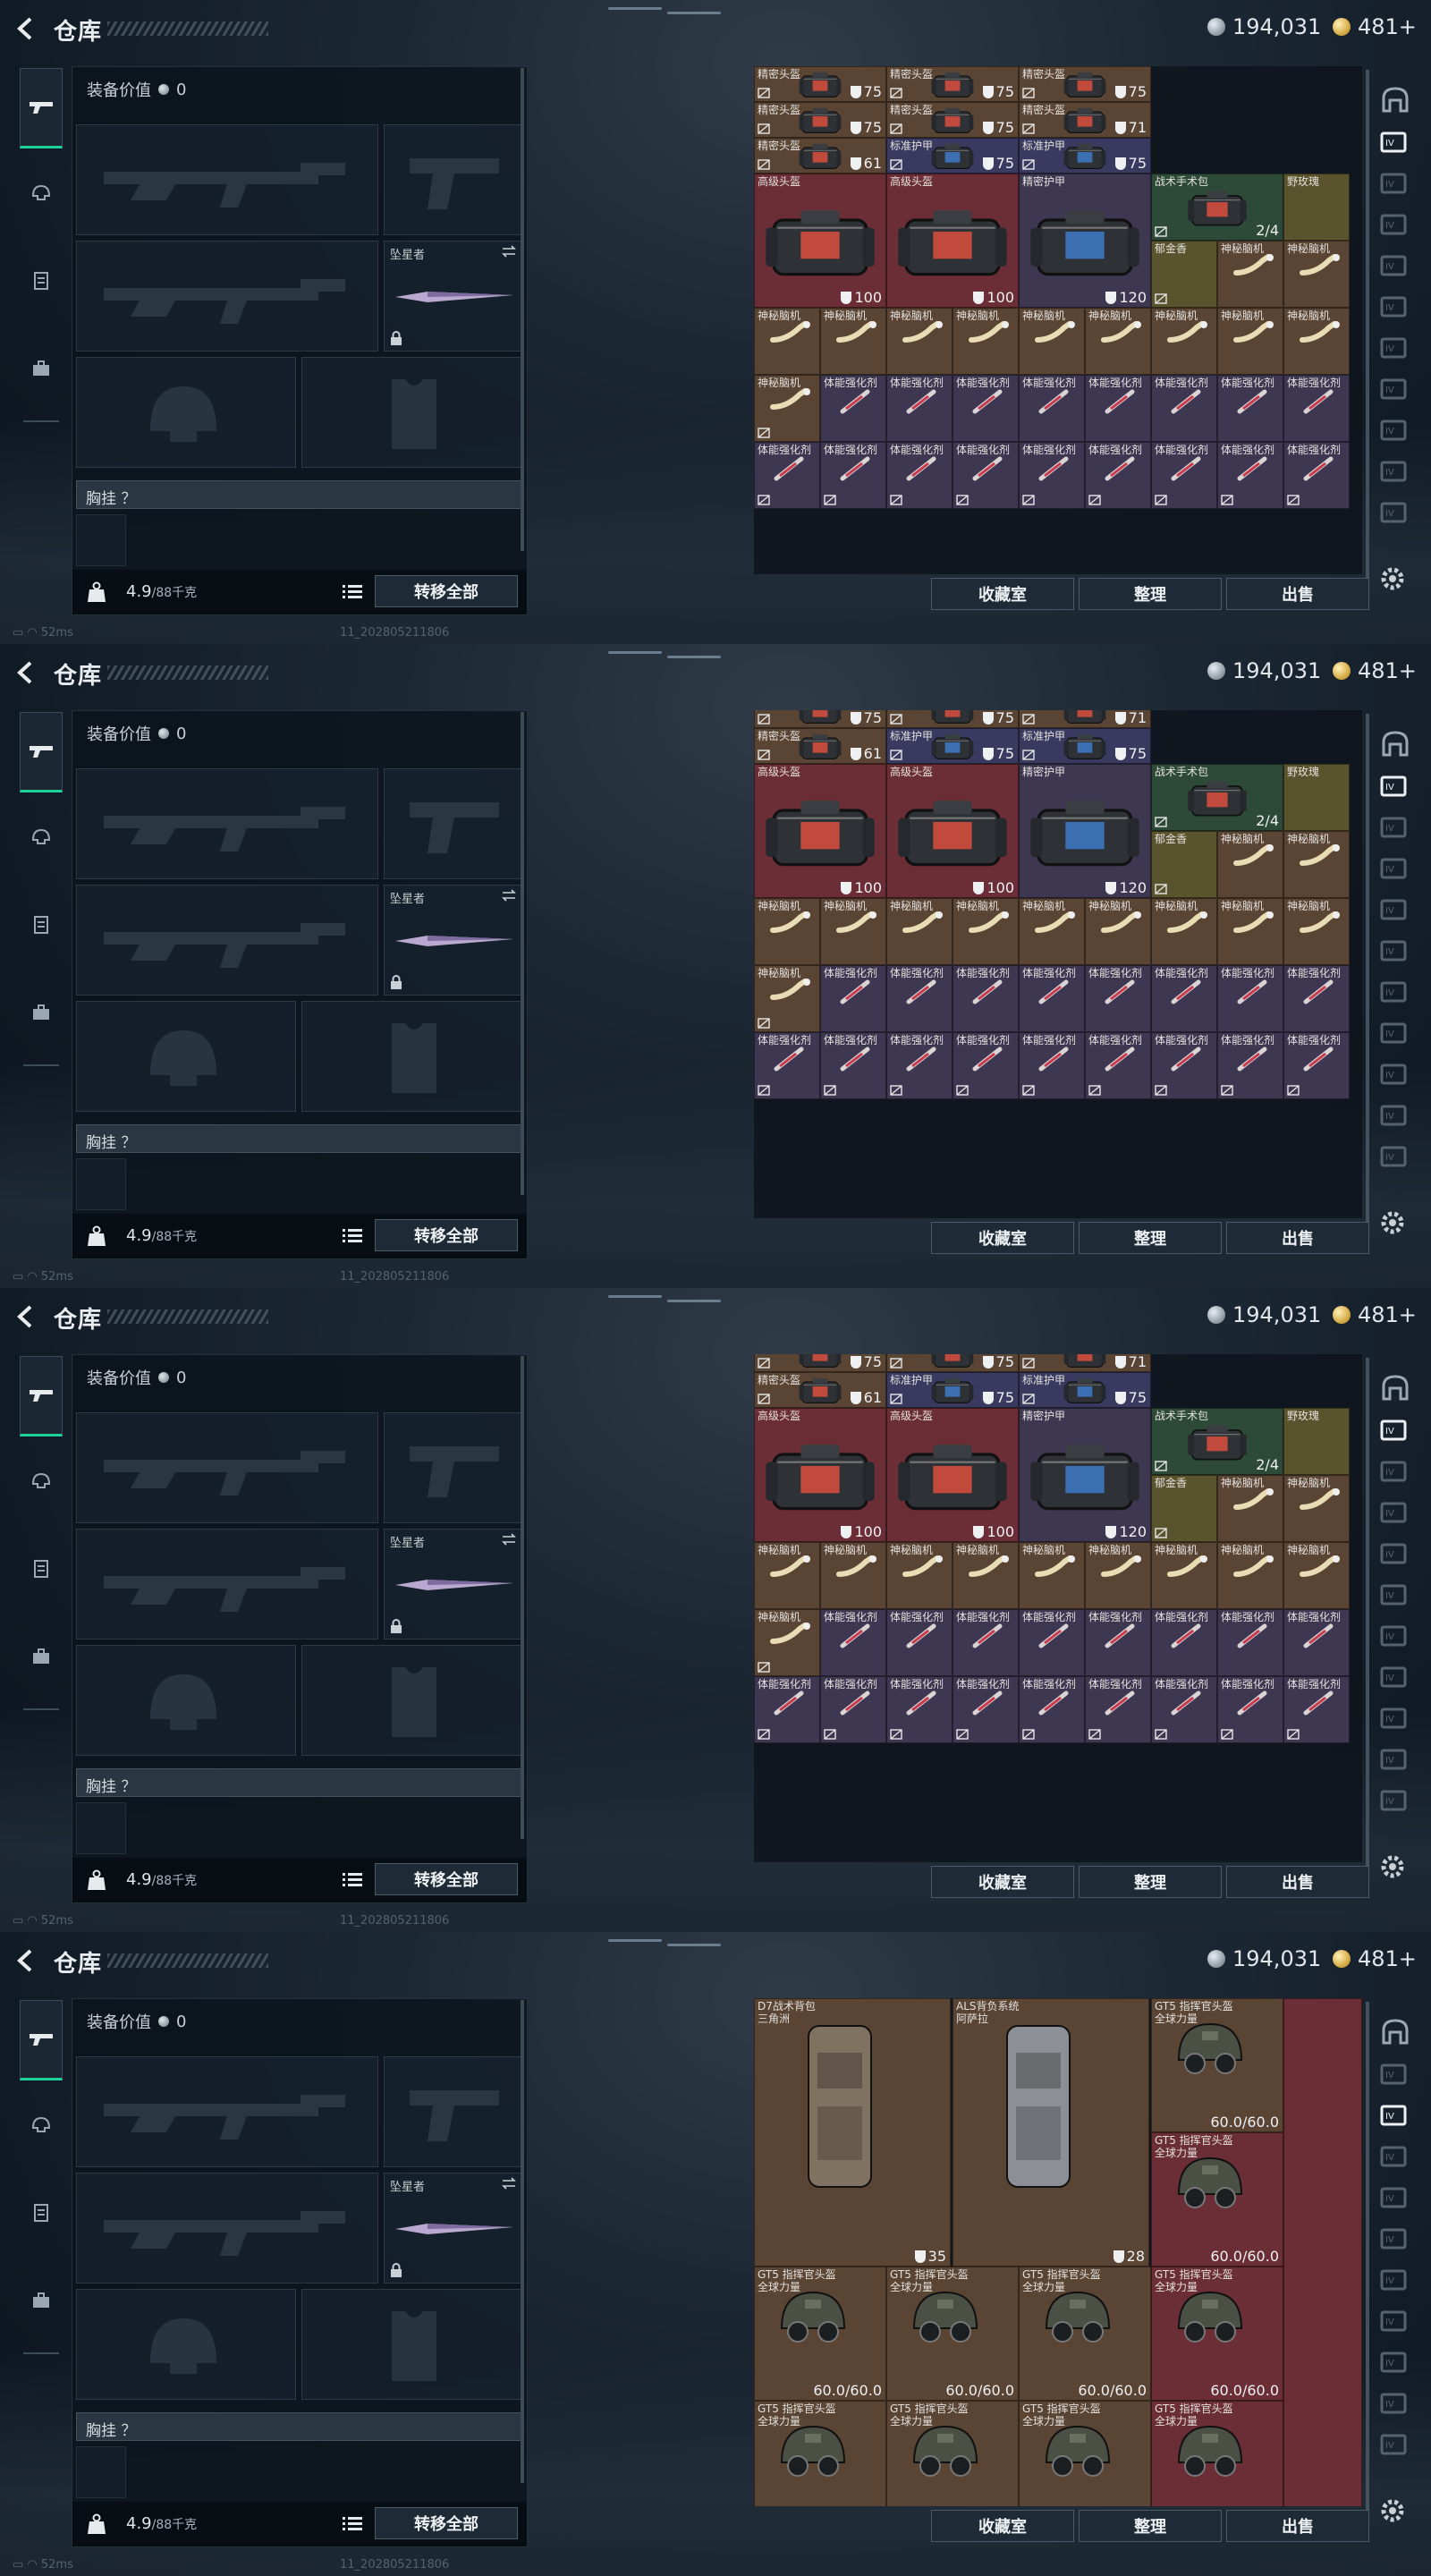 The width and height of the screenshot is (1431, 2576). What do you see at coordinates (853, 2132) in the screenshot?
I see `item-cell: D7战术背包 三角洲 35` at bounding box center [853, 2132].